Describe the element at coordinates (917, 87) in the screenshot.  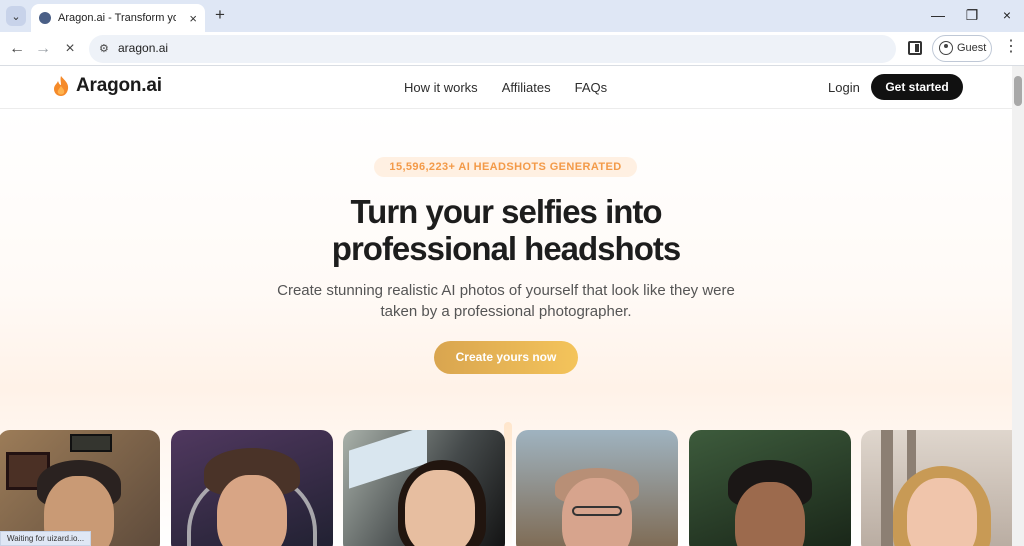
I see `get-started-button: Get started` at that location.